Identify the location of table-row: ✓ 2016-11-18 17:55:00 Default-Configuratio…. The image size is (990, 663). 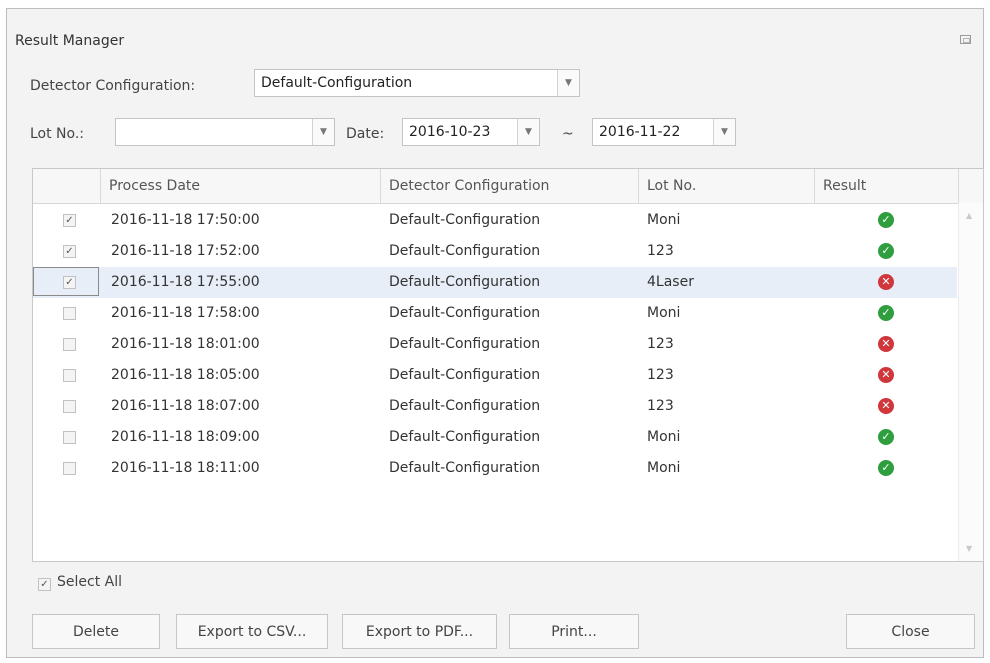
(495, 282).